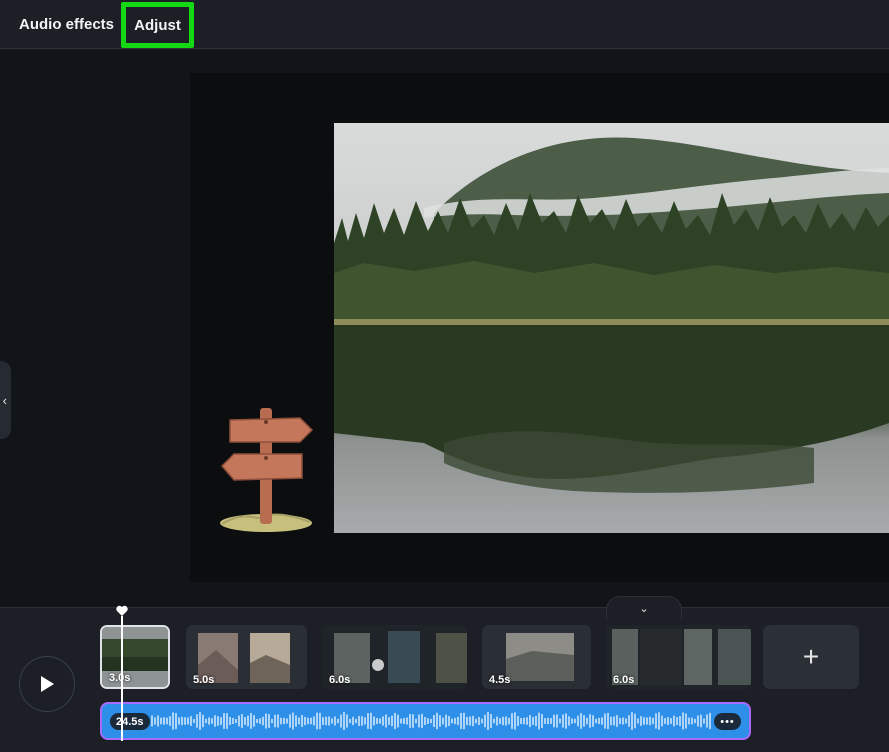 Image resolution: width=889 pixels, height=752 pixels. What do you see at coordinates (204, 680) in the screenshot?
I see `clip-duration: 5.0s` at bounding box center [204, 680].